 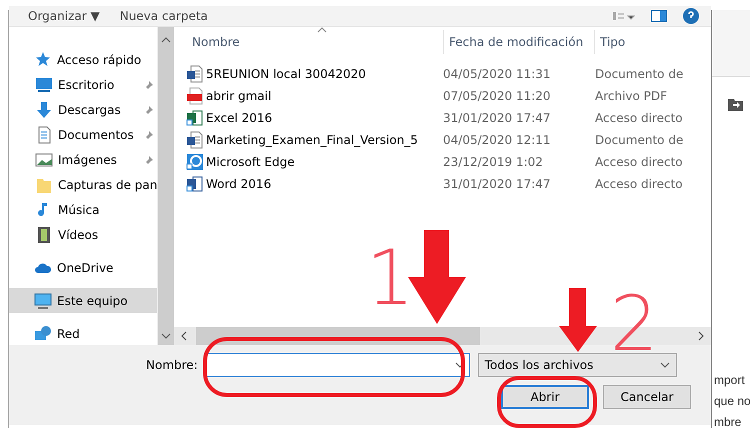 I want to click on scroll-right-icon, so click(x=701, y=336).